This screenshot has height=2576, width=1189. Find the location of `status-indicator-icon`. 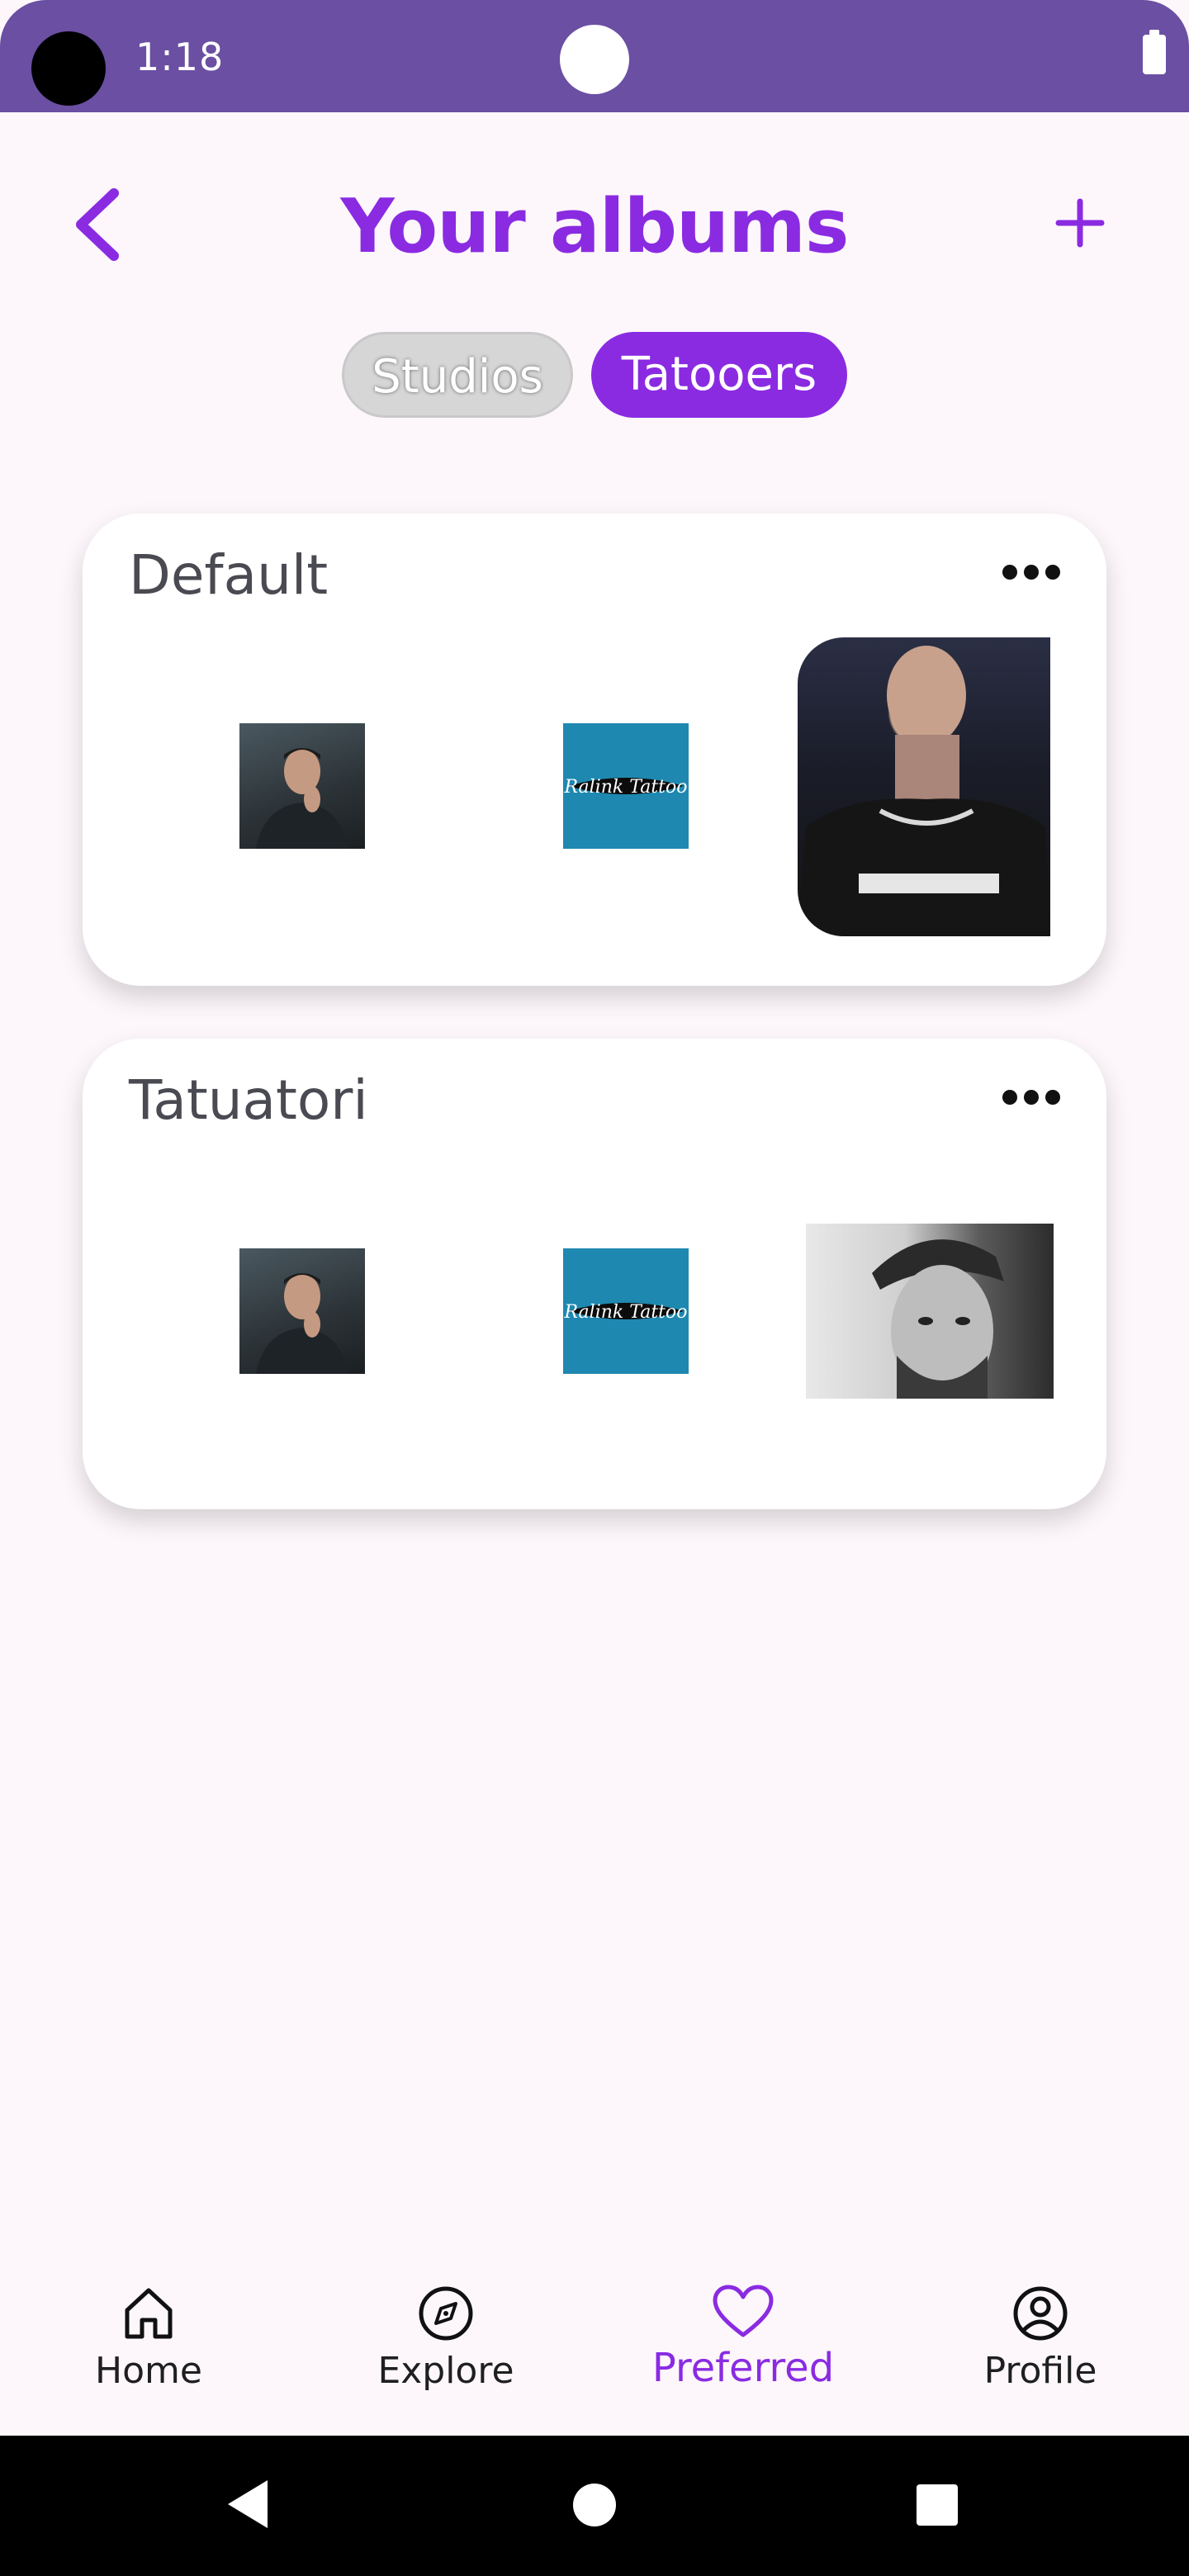

status-indicator-icon is located at coordinates (594, 59).